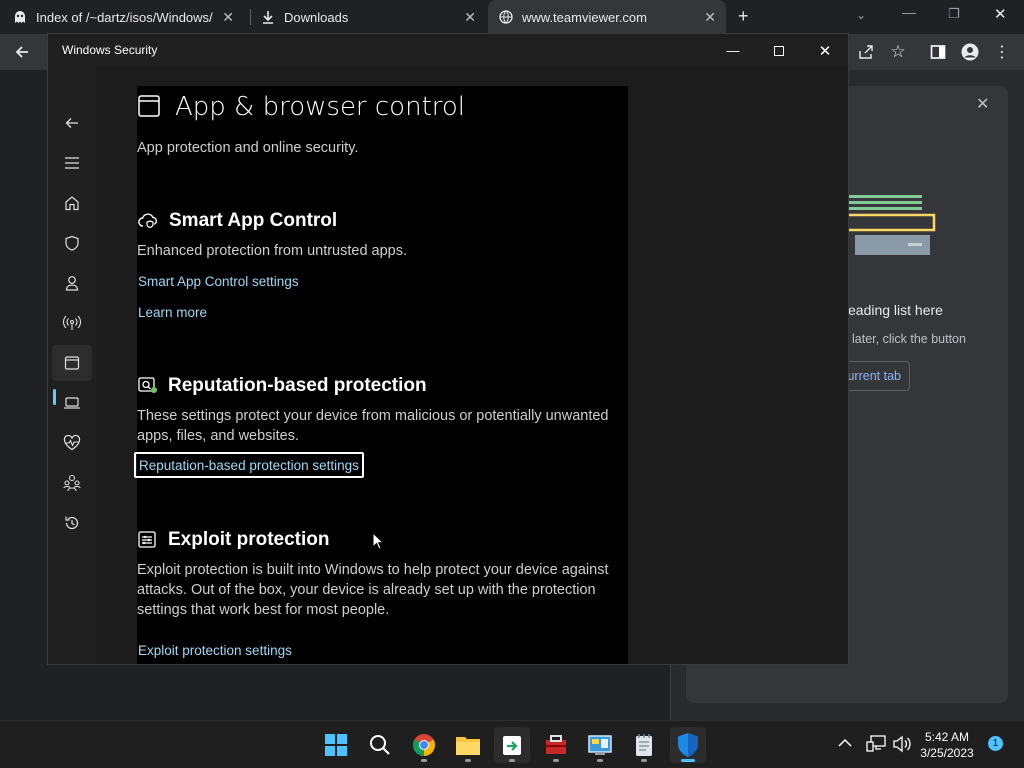 This screenshot has width=1024, height=768. I want to click on download-icon, so click(268, 17).